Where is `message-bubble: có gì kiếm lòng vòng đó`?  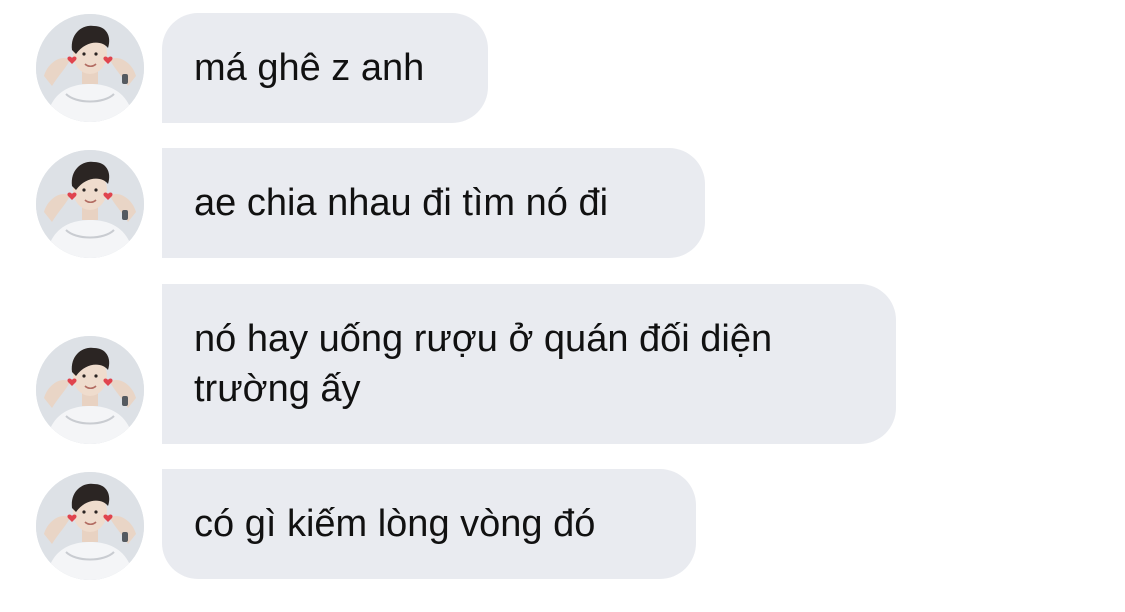
message-bubble: có gì kiếm lòng vòng đó is located at coordinates (429, 524).